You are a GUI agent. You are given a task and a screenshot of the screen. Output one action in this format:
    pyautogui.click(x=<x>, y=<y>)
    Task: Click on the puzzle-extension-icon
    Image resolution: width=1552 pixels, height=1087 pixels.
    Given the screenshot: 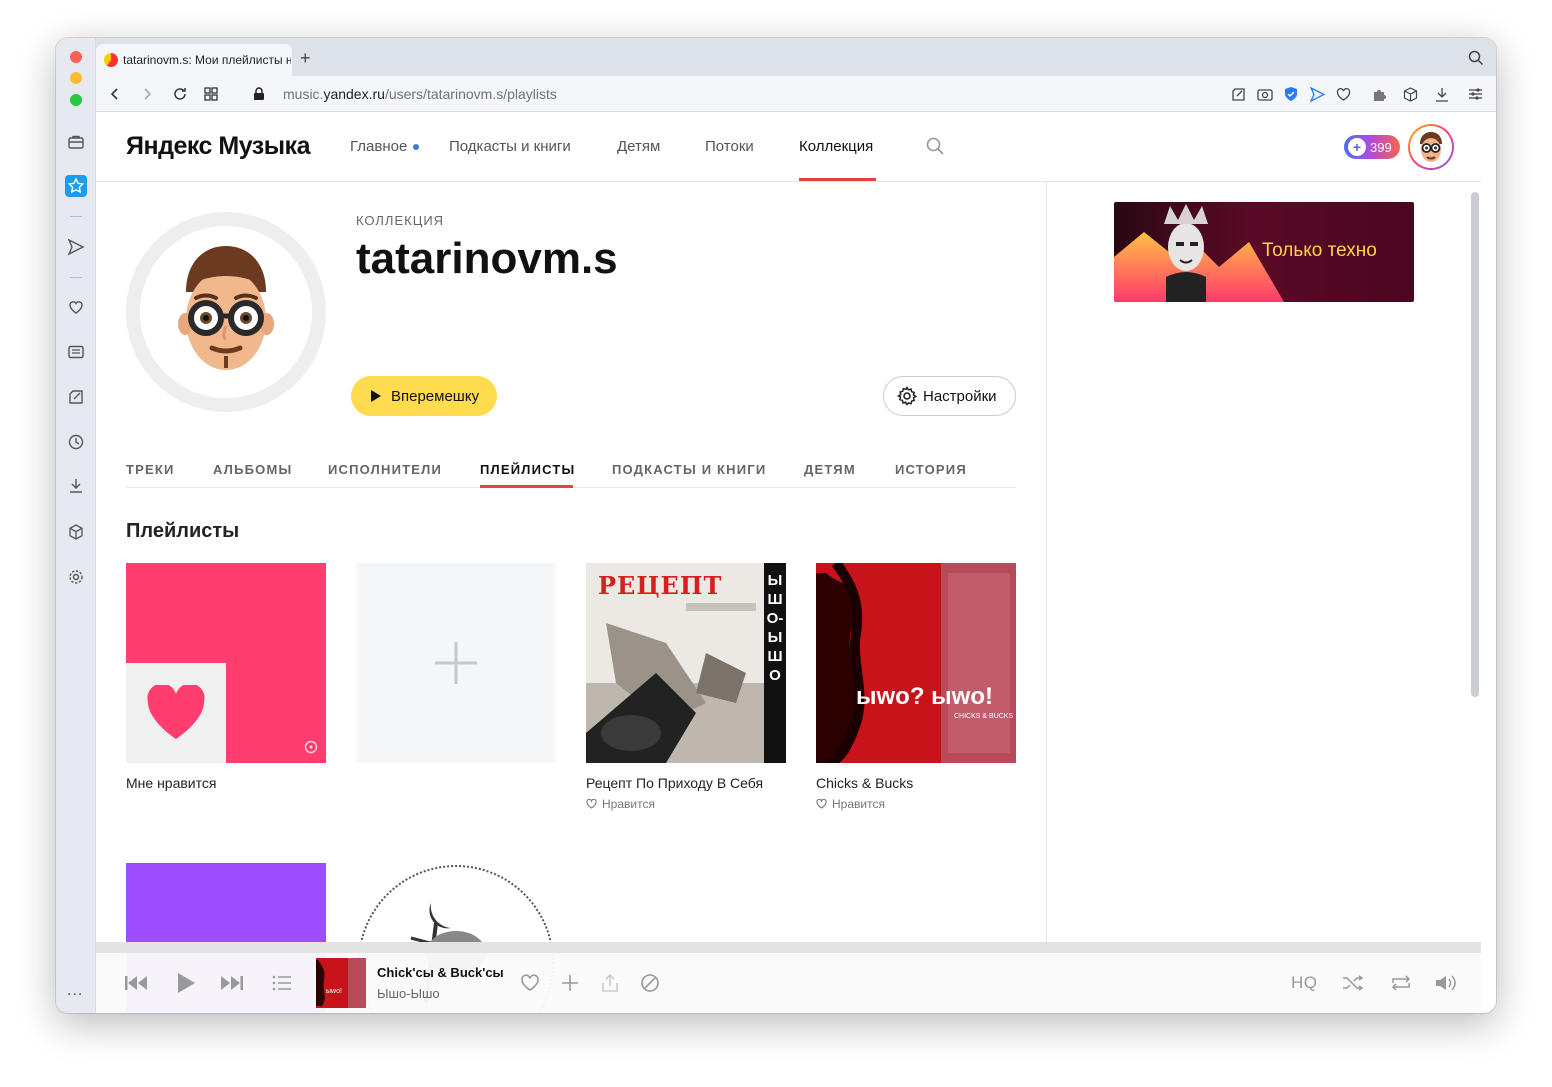 What is the action you would take?
    pyautogui.click(x=1379, y=94)
    